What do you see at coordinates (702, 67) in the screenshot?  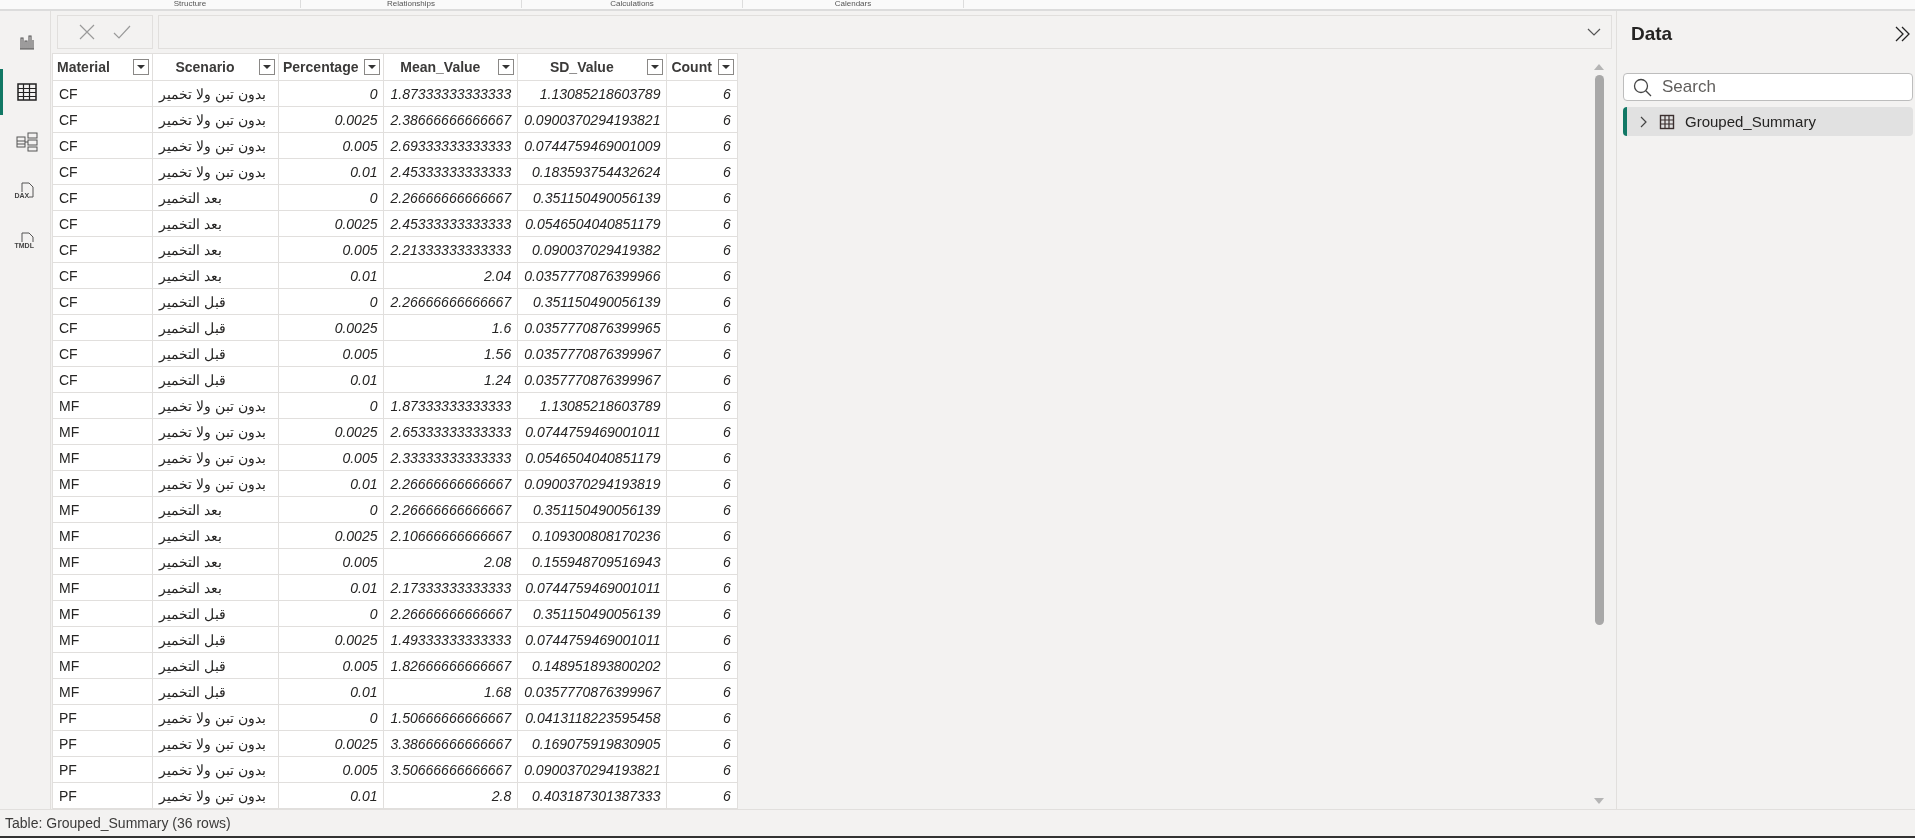 I see `column-header: Count` at bounding box center [702, 67].